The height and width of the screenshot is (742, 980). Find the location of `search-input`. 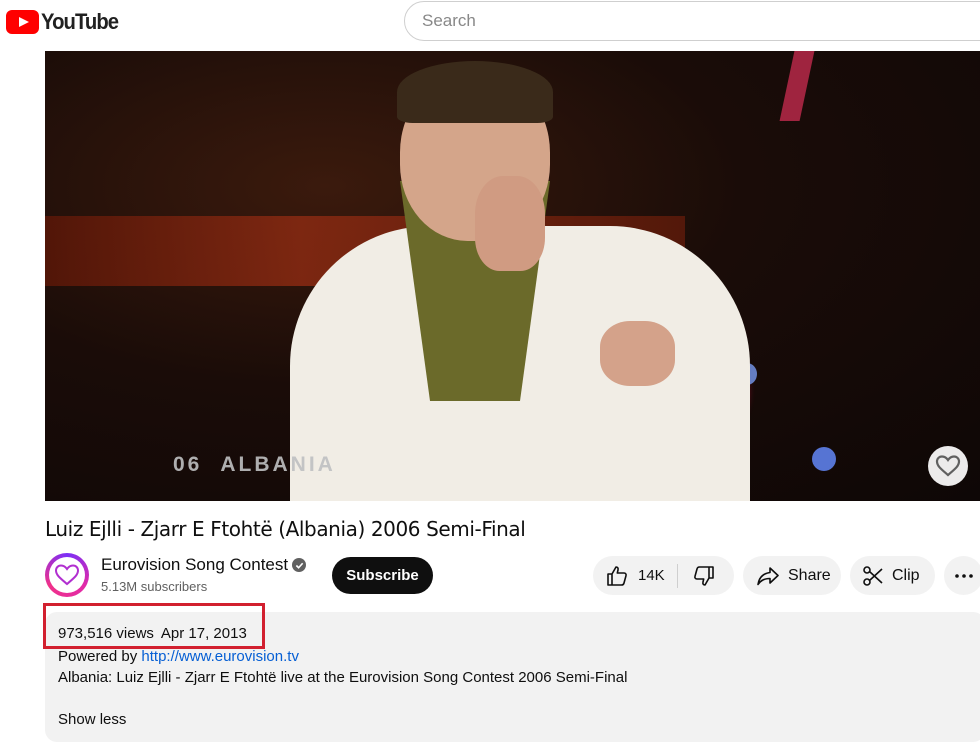

search-input is located at coordinates (692, 21).